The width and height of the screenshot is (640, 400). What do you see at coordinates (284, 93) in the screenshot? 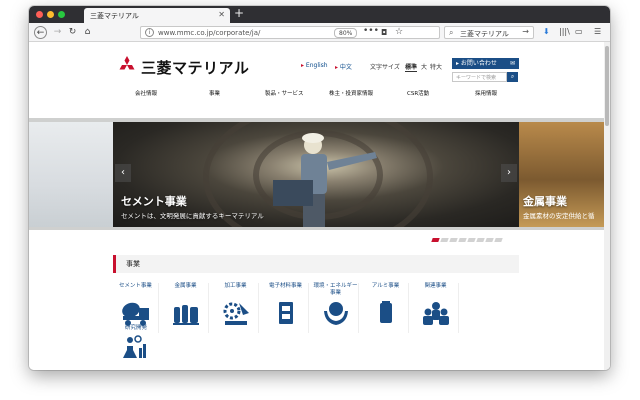
I see `nav-item-products: 製品・サービス` at bounding box center [284, 93].